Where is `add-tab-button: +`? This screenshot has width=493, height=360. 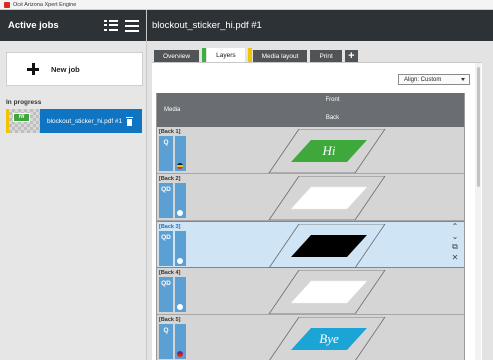 add-tab-button: + is located at coordinates (351, 56).